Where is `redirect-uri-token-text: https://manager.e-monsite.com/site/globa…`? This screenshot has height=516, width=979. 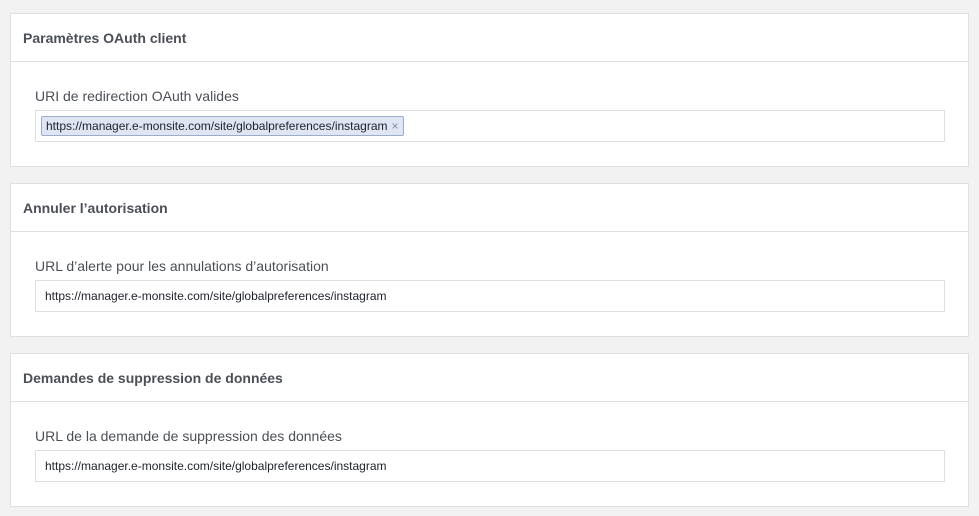
redirect-uri-token-text: https://manager.e-monsite.com/site/globa… is located at coordinates (217, 126).